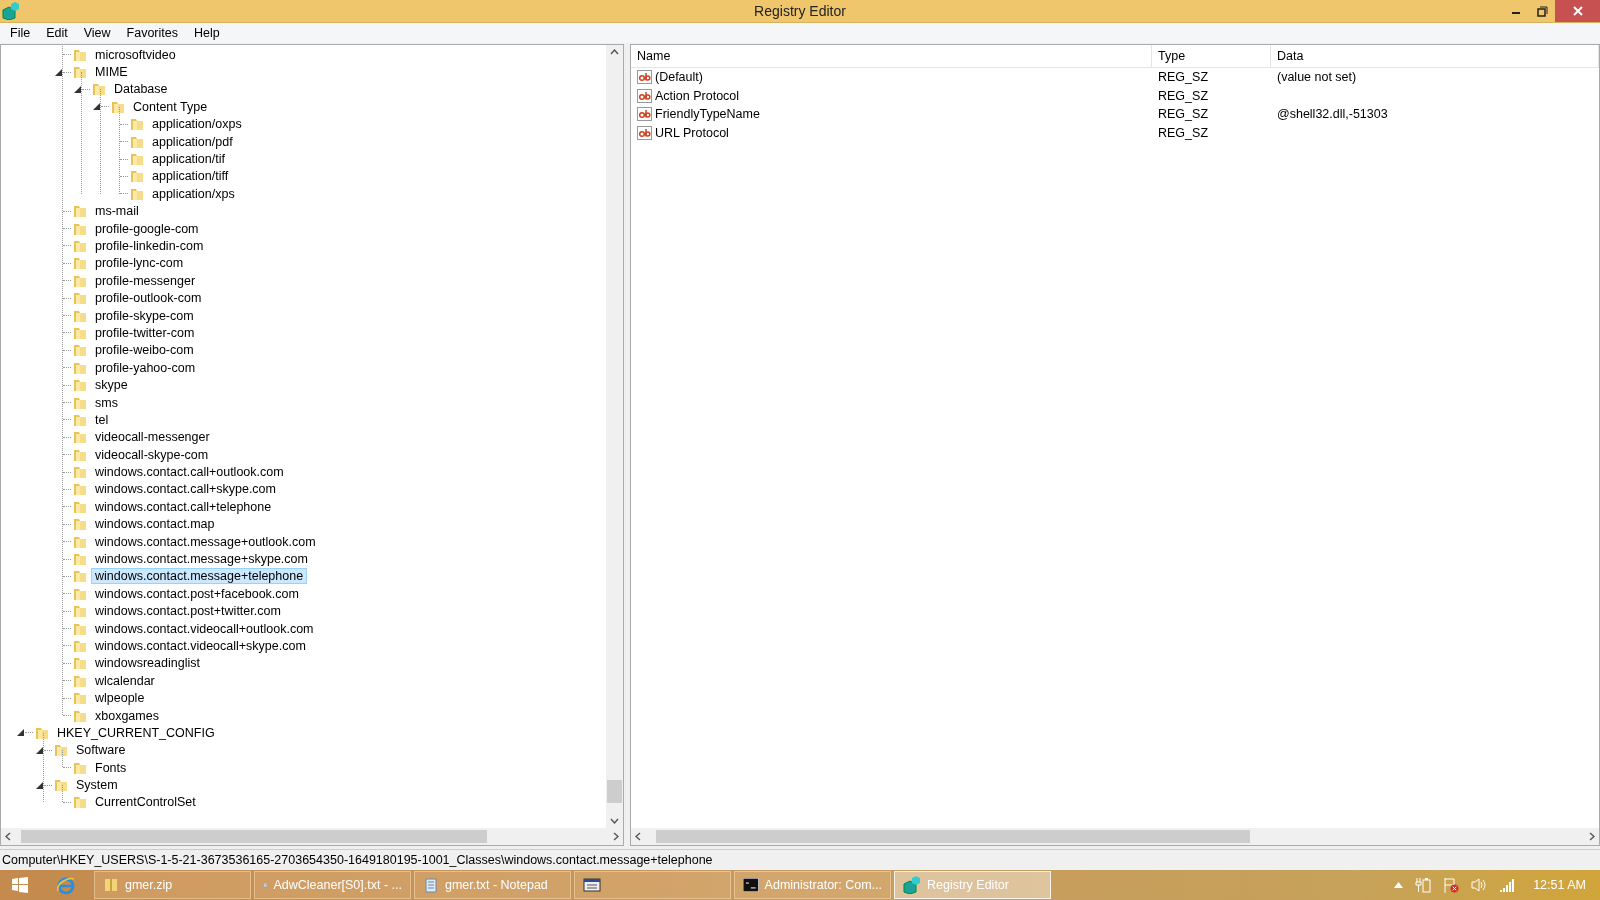 The height and width of the screenshot is (900, 1600). I want to click on tree-item: windows.contact.post+facebook.com, so click(197, 593).